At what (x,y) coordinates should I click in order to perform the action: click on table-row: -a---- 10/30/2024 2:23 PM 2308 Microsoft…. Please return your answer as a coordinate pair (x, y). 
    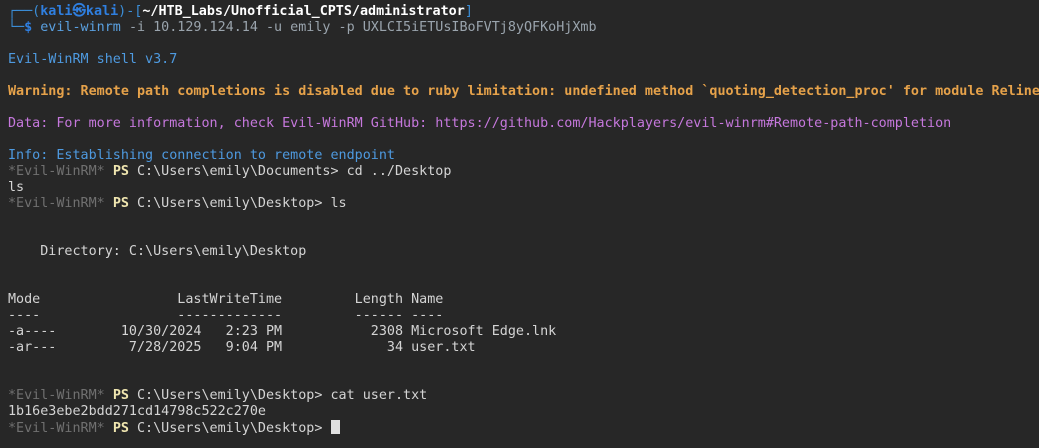
    Looking at the image, I should click on (282, 331).